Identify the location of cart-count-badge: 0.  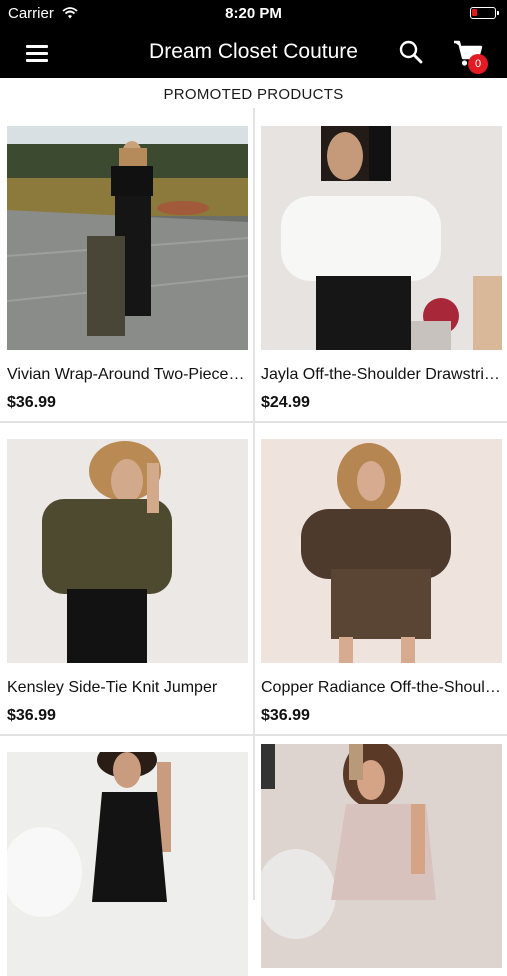
(478, 64).